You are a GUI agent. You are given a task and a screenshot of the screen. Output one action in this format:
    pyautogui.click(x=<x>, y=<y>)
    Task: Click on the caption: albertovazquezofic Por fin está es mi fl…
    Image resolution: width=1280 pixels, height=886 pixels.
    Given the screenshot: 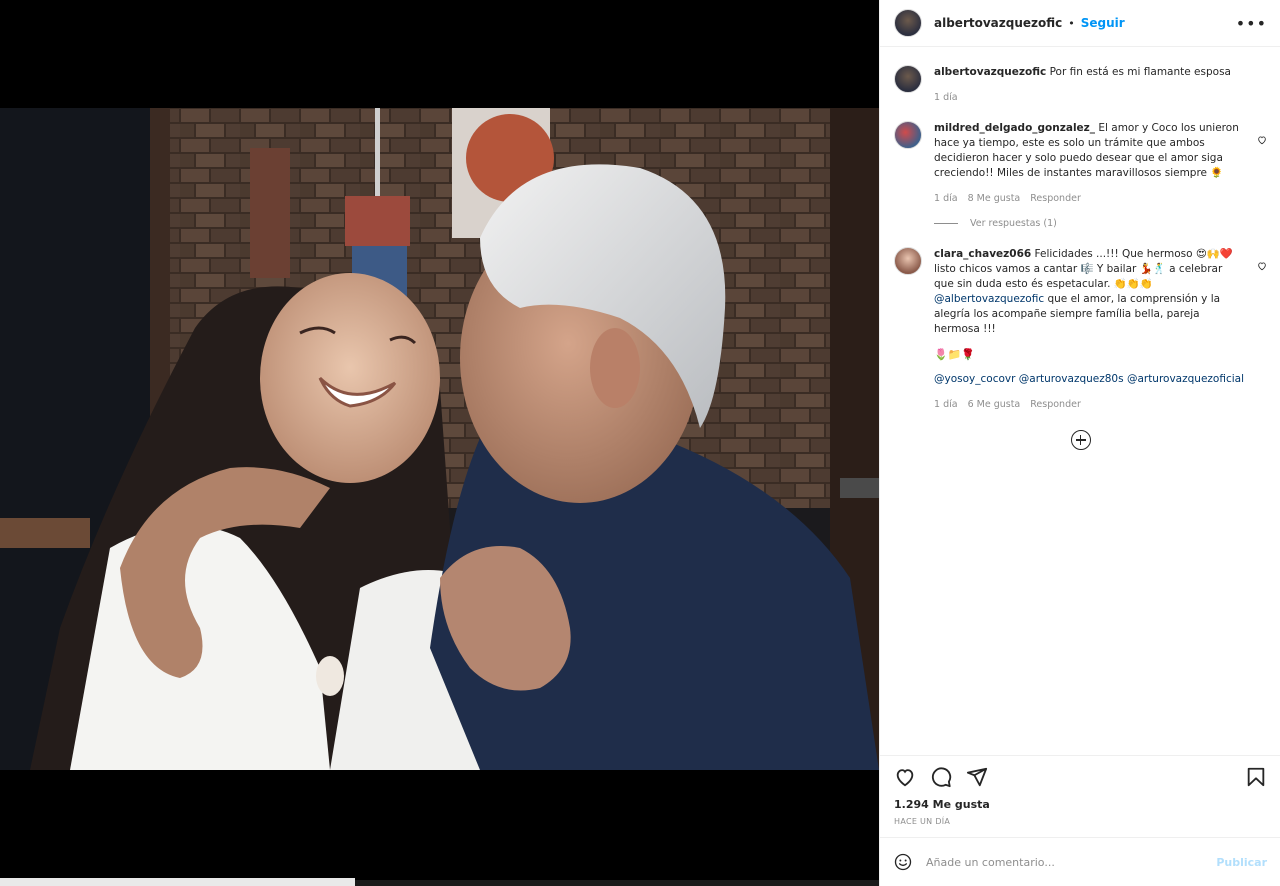 What is the action you would take?
    pyautogui.click(x=1080, y=84)
    